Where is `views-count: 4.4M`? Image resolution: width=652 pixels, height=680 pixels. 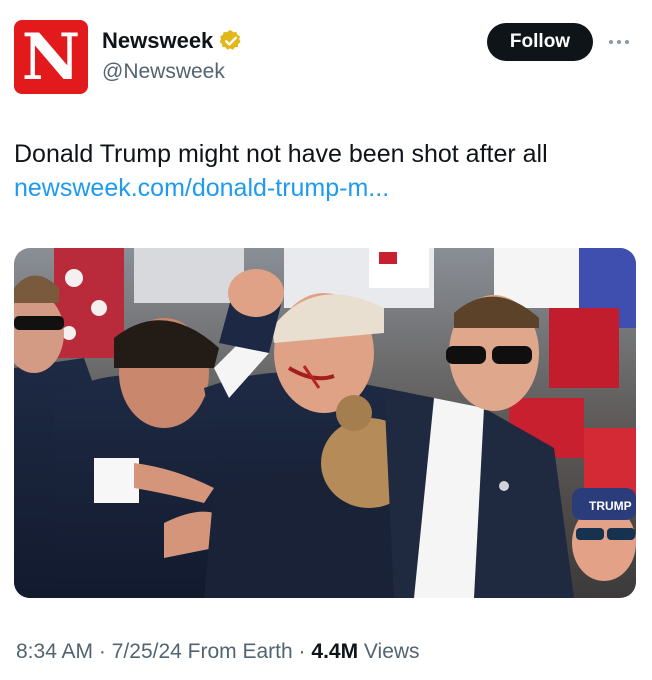 views-count: 4.4M is located at coordinates (335, 651).